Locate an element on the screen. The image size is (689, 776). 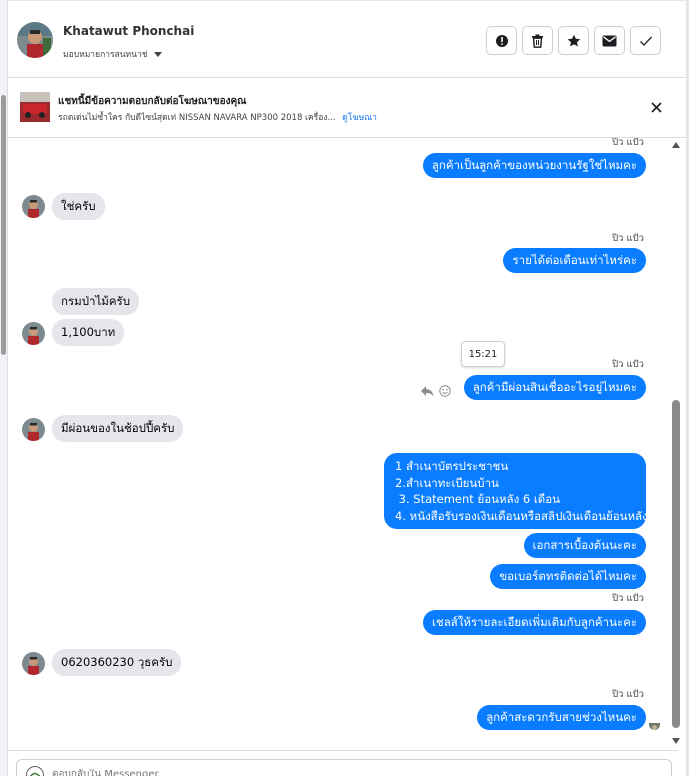
incoming-message: 0620360230 วุธครับ is located at coordinates (117, 662).